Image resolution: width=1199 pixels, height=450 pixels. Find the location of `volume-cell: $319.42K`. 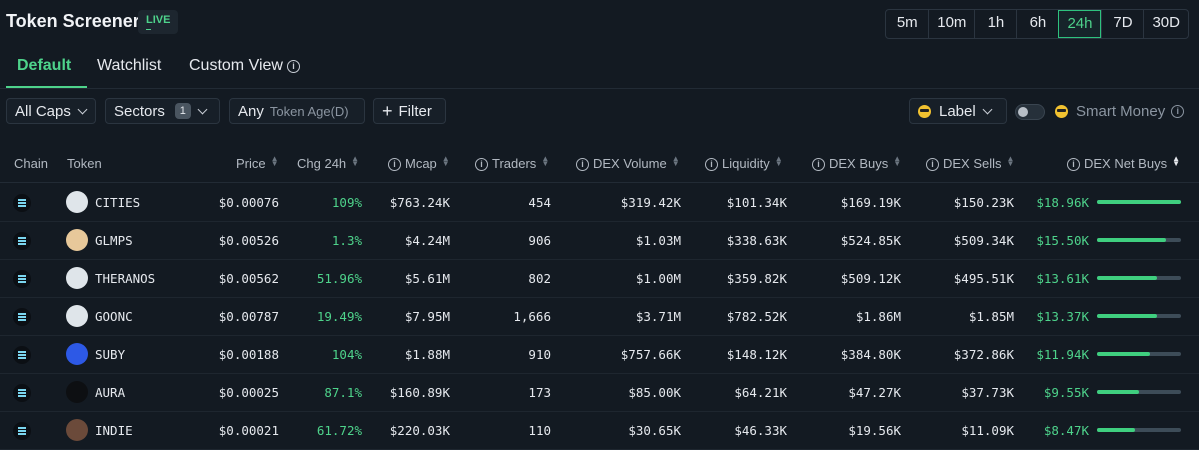

volume-cell: $319.42K is located at coordinates (650, 202).